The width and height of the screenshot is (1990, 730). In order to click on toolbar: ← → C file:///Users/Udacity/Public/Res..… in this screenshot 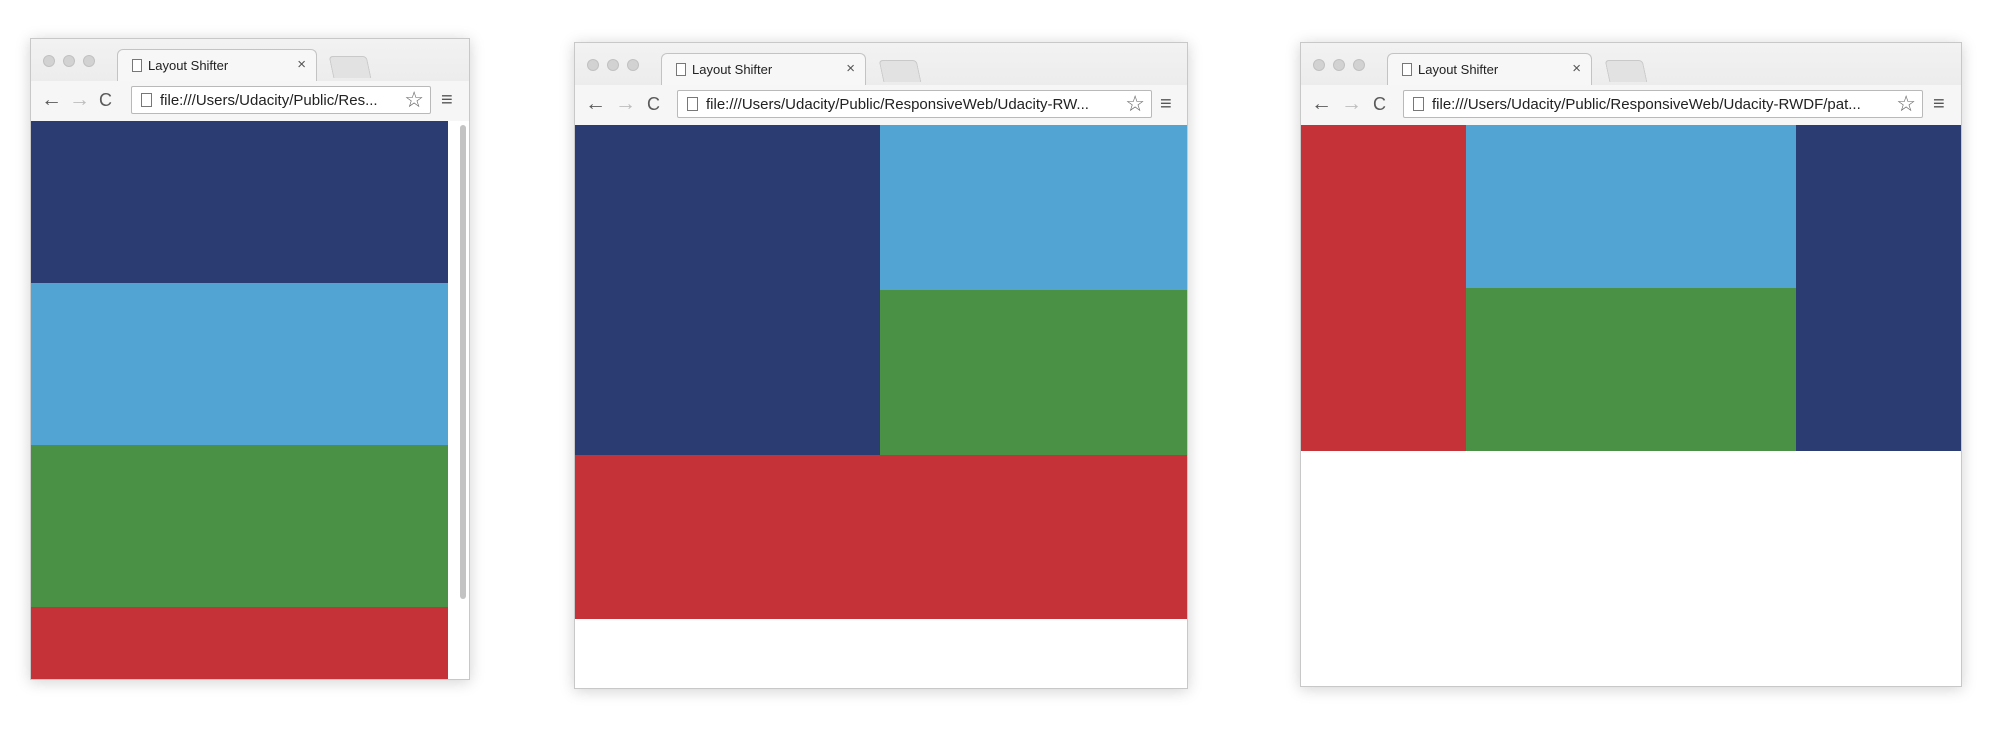, I will do `click(250, 101)`.